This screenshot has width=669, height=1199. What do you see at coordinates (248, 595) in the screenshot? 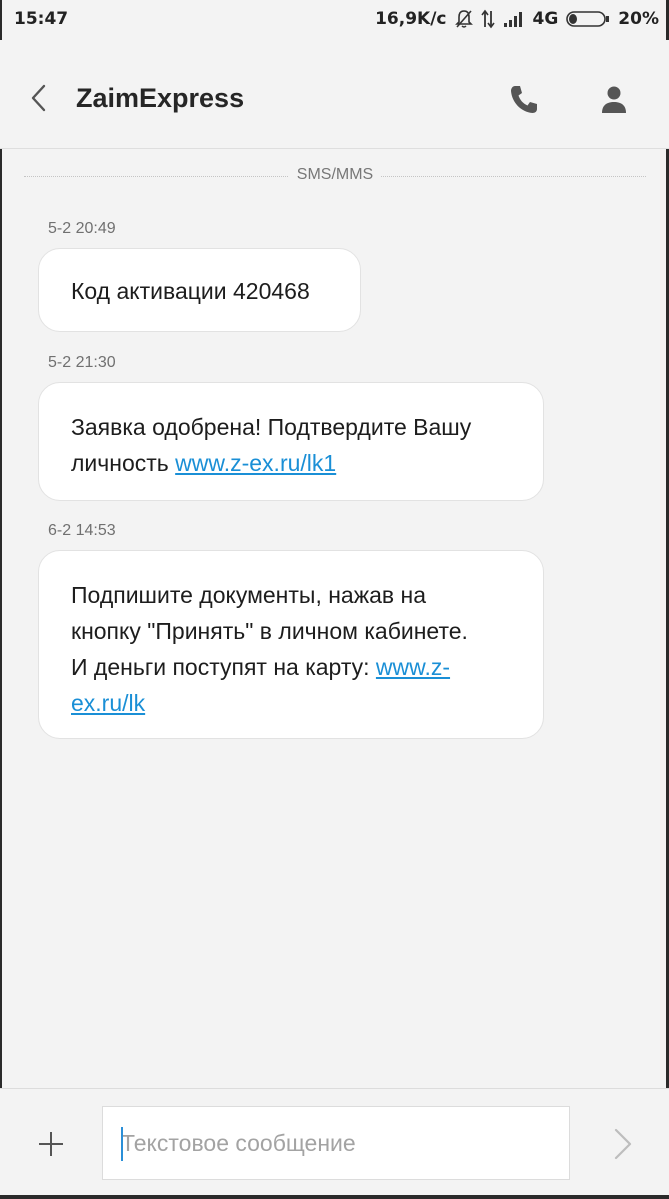
I see `message-line: Подпишите документы, нажав на` at bounding box center [248, 595].